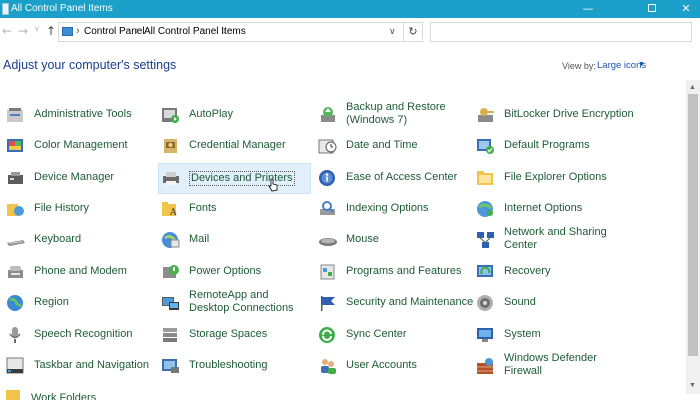  What do you see at coordinates (228, 365) in the screenshot?
I see `item-label: Troubleshooting` at bounding box center [228, 365].